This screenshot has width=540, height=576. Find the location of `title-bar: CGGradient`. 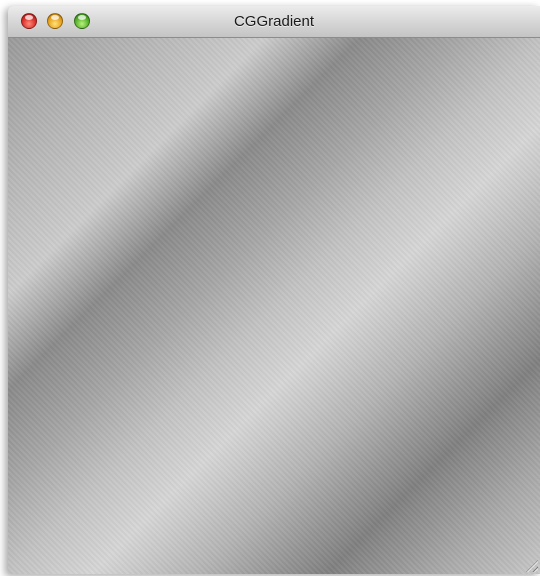

title-bar: CGGradient is located at coordinates (274, 22).